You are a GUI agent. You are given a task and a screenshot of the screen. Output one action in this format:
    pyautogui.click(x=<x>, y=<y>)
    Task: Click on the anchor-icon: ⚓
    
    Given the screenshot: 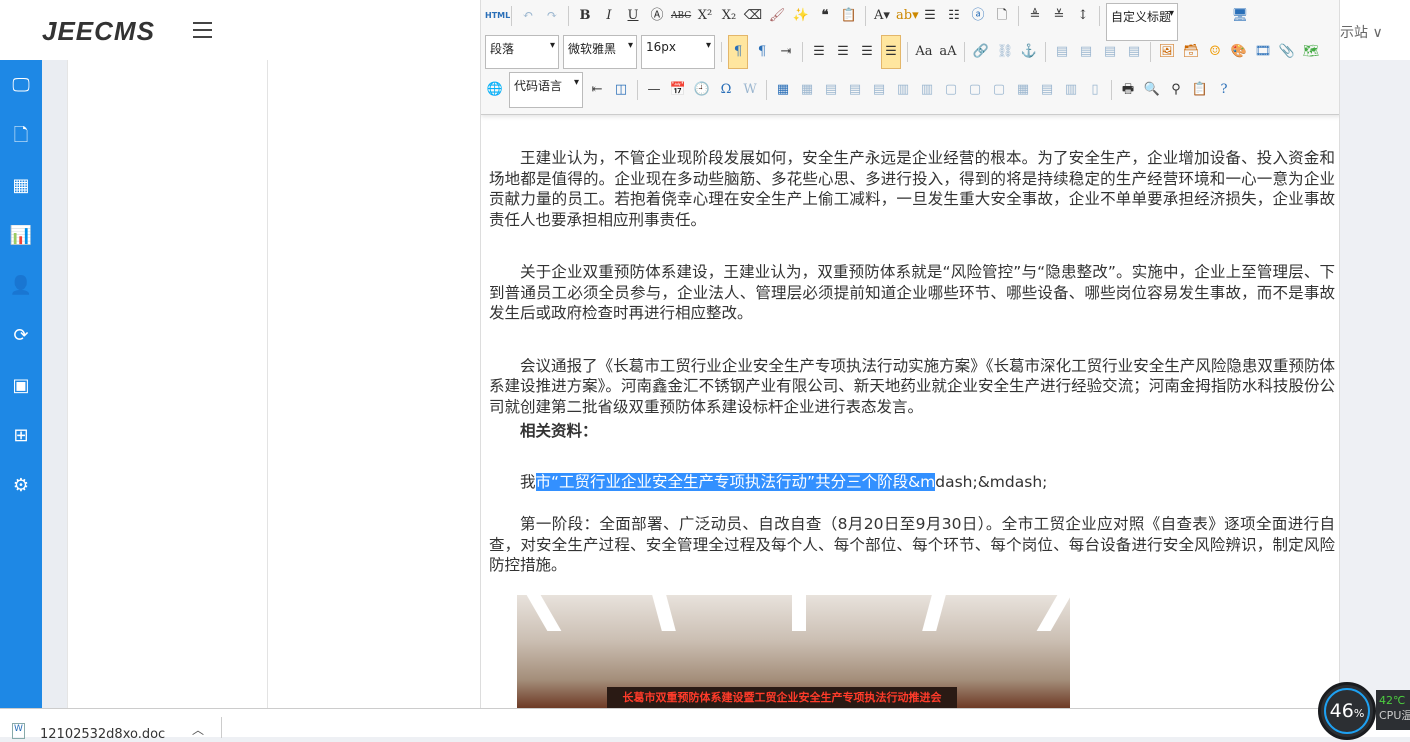 What is the action you would take?
    pyautogui.click(x=1029, y=52)
    